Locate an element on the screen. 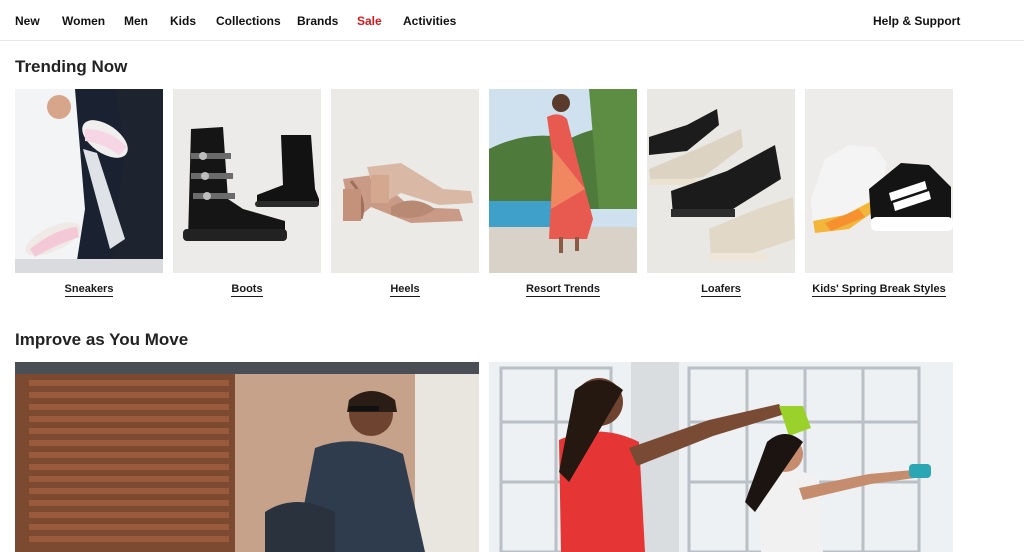  nav-item-brands: Brands is located at coordinates (317, 21).